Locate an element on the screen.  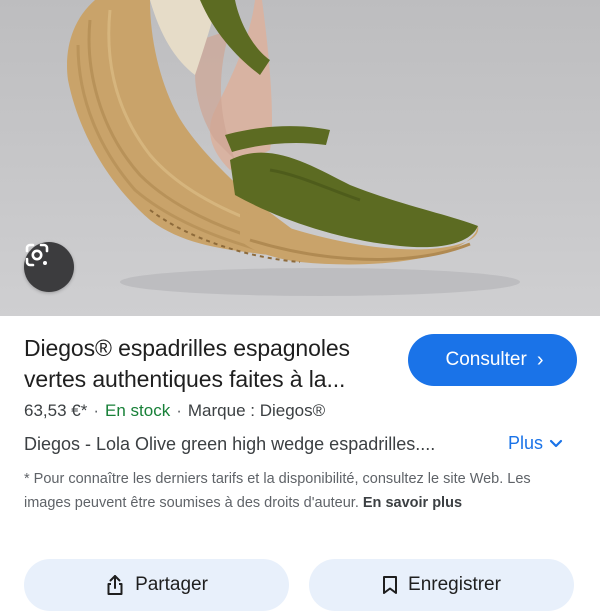
chevron-down-icon is located at coordinates (556, 443).